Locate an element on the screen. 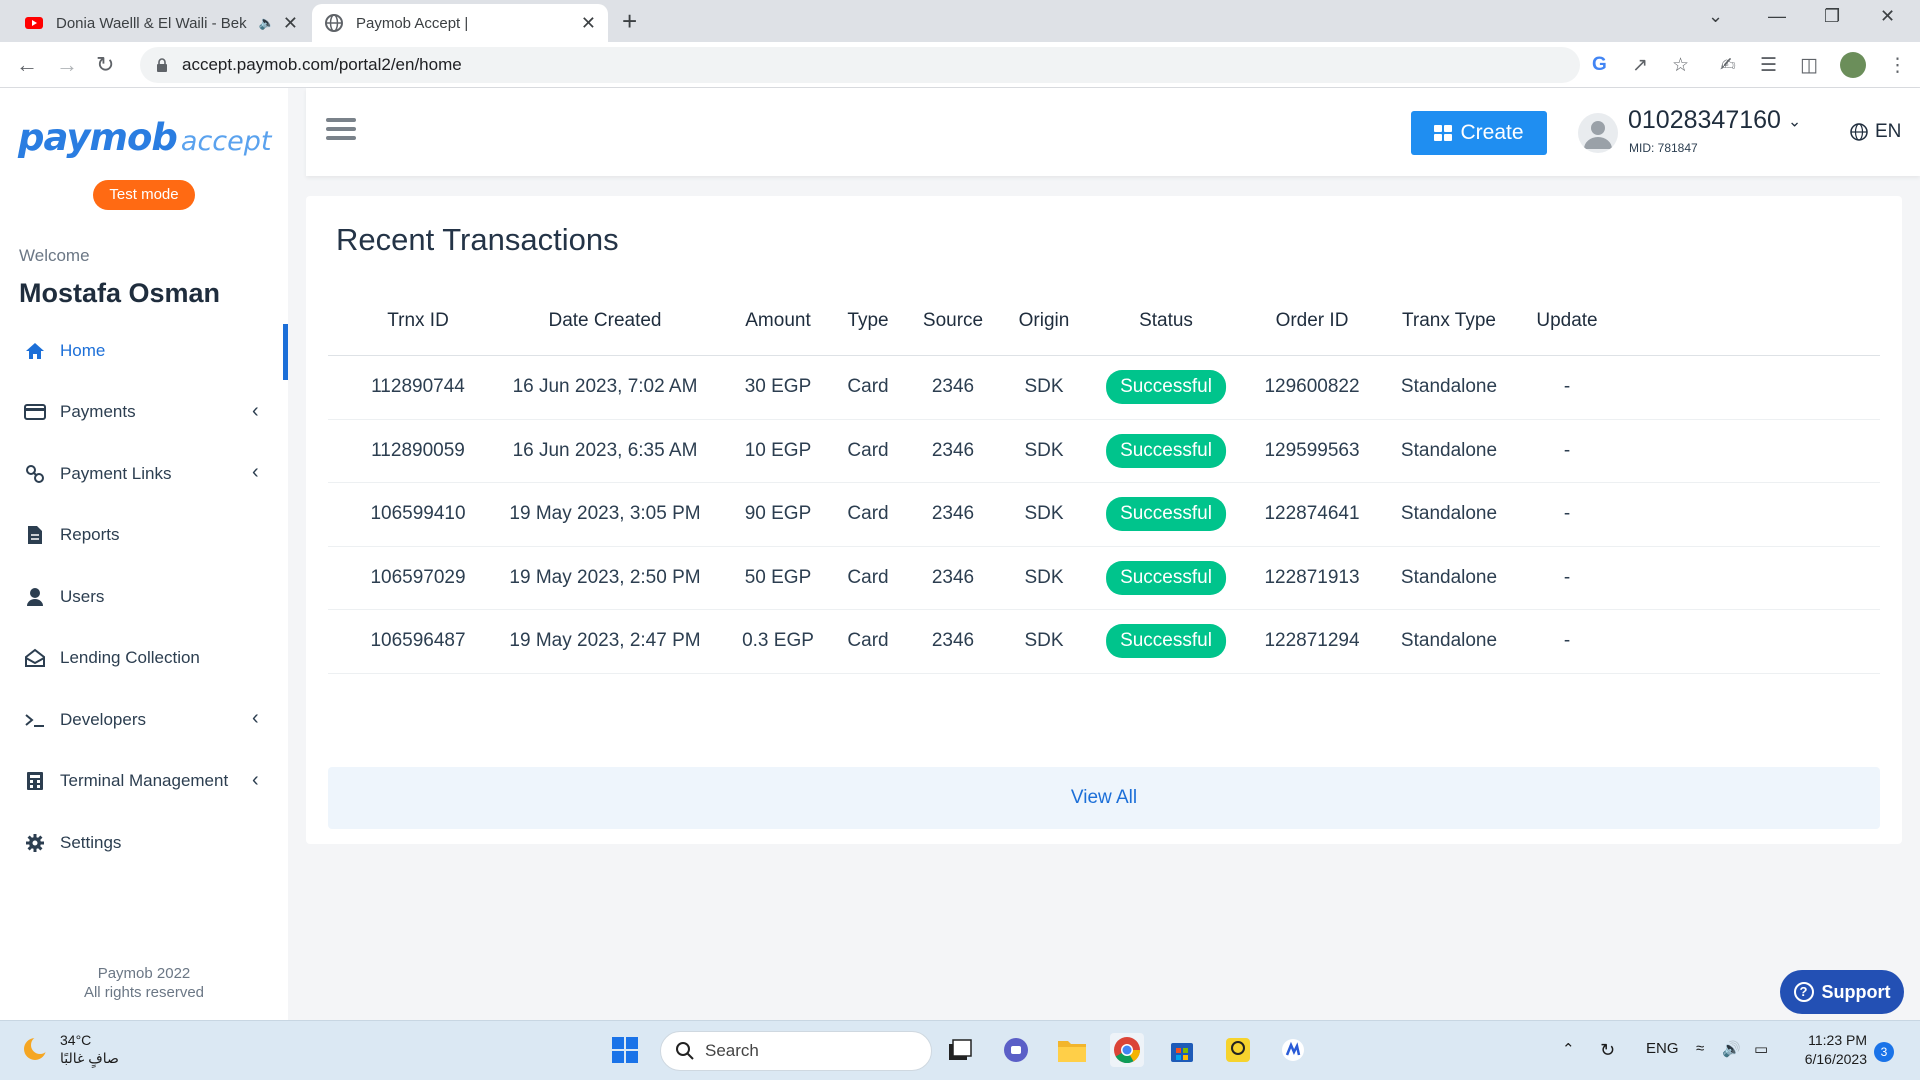 This screenshot has height=1080, width=1920. account-switcher: 01028347160 ⌄ is located at coordinates (1714, 120).